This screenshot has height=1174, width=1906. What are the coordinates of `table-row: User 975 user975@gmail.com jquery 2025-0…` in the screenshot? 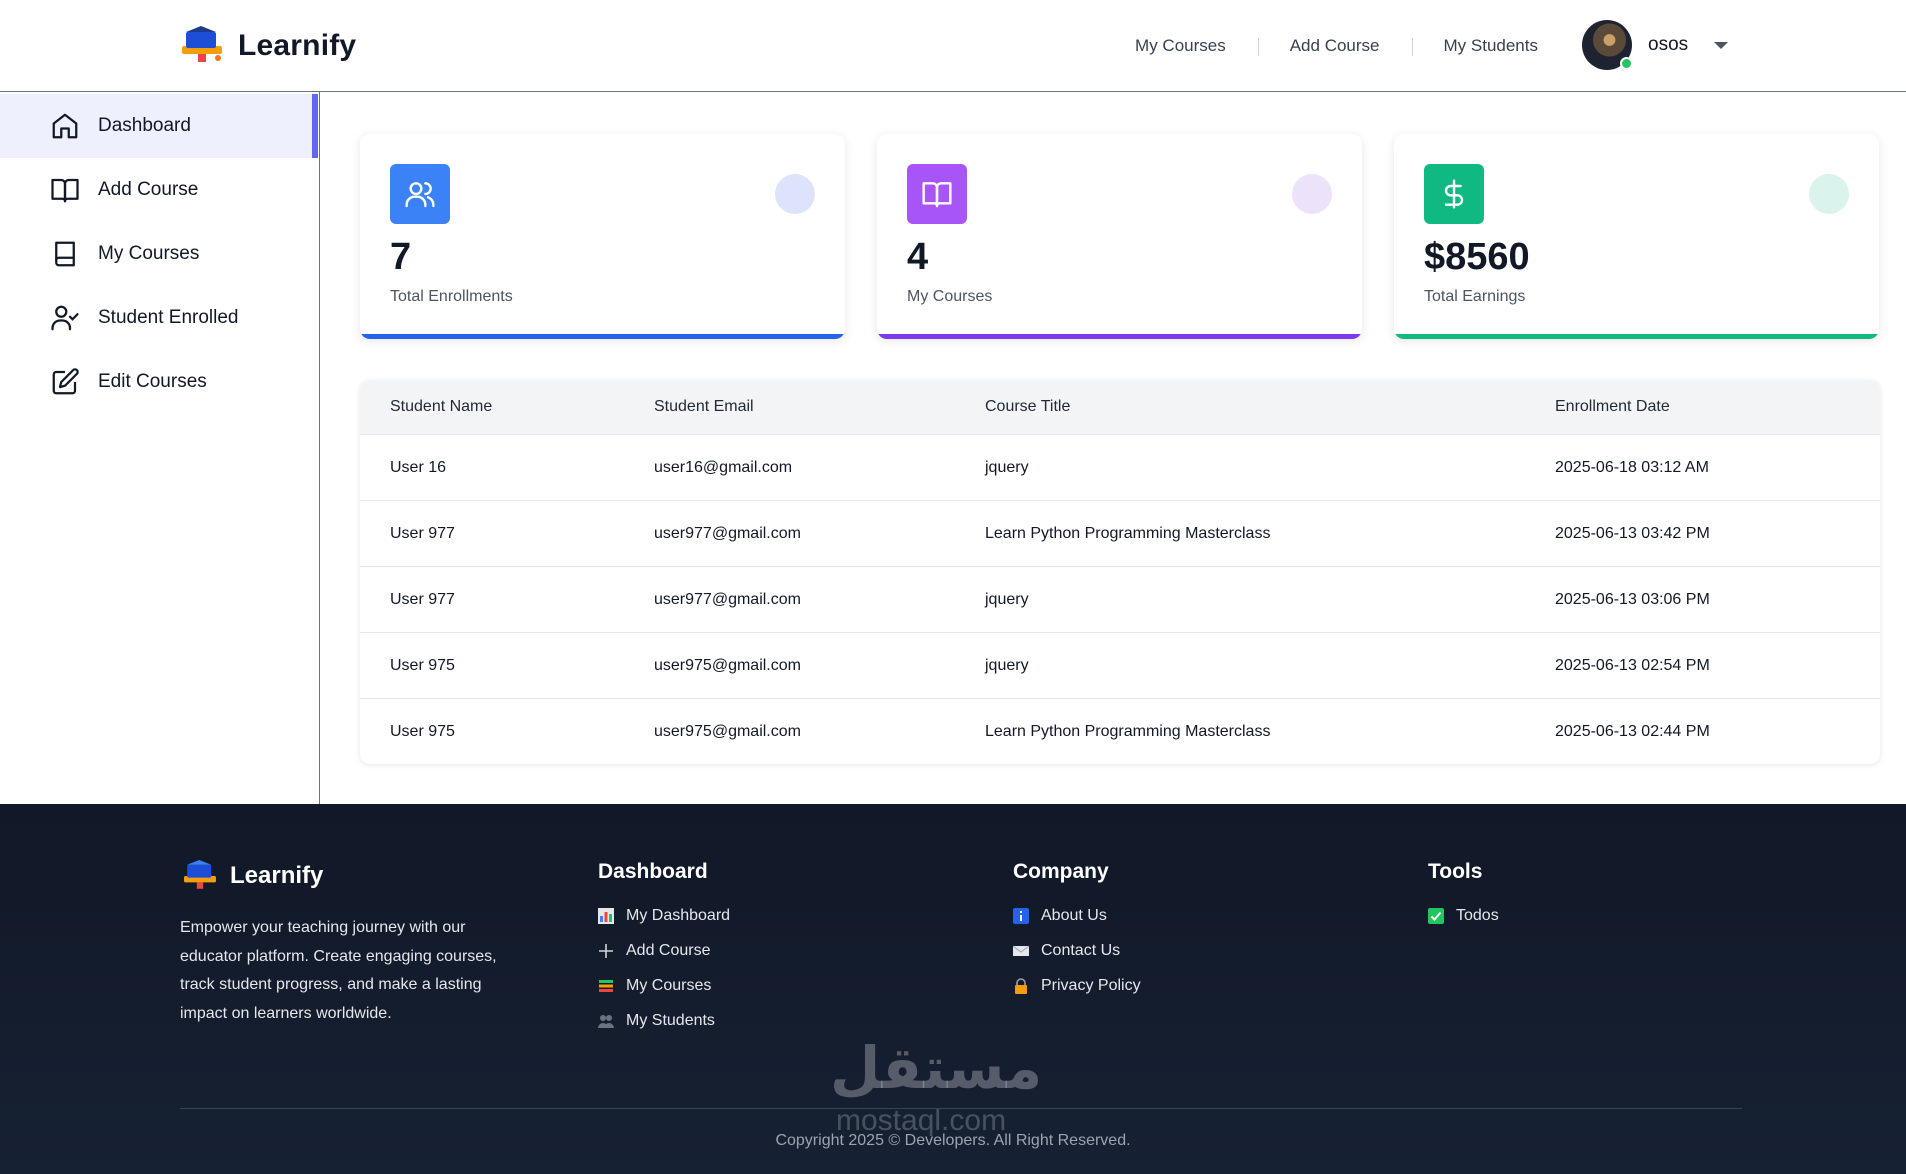 It's located at (1120, 665).